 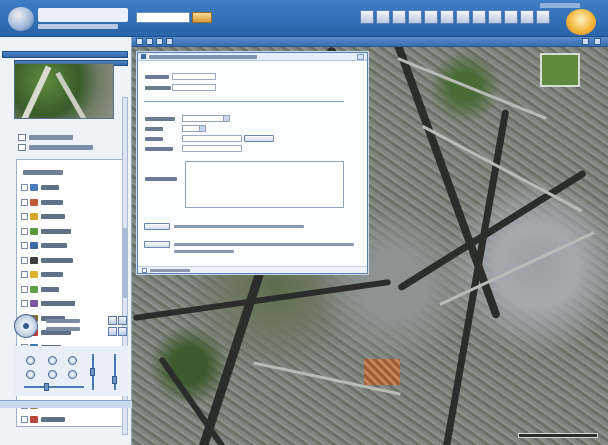 What do you see at coordinates (252, 269) in the screenshot?
I see `dialog-footer` at bounding box center [252, 269].